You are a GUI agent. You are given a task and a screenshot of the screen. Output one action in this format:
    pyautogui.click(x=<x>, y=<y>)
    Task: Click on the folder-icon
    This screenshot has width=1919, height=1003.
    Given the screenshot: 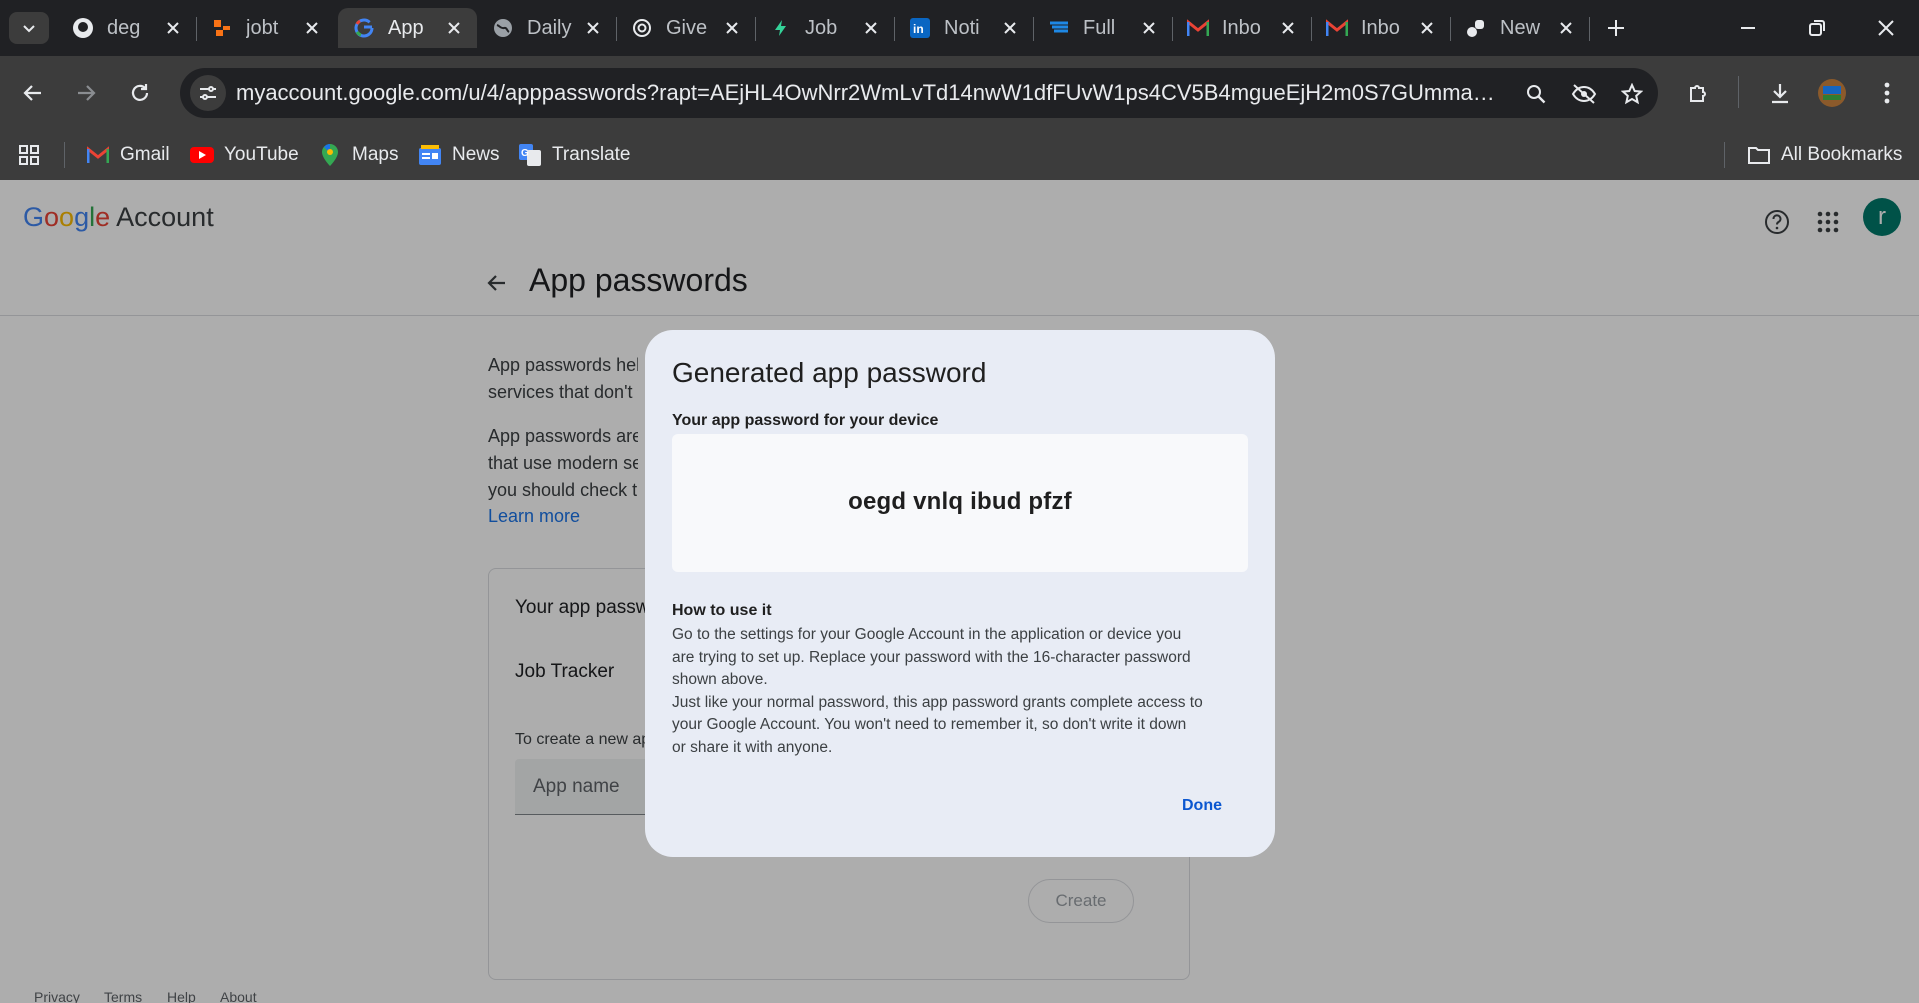 What is the action you would take?
    pyautogui.click(x=1759, y=155)
    